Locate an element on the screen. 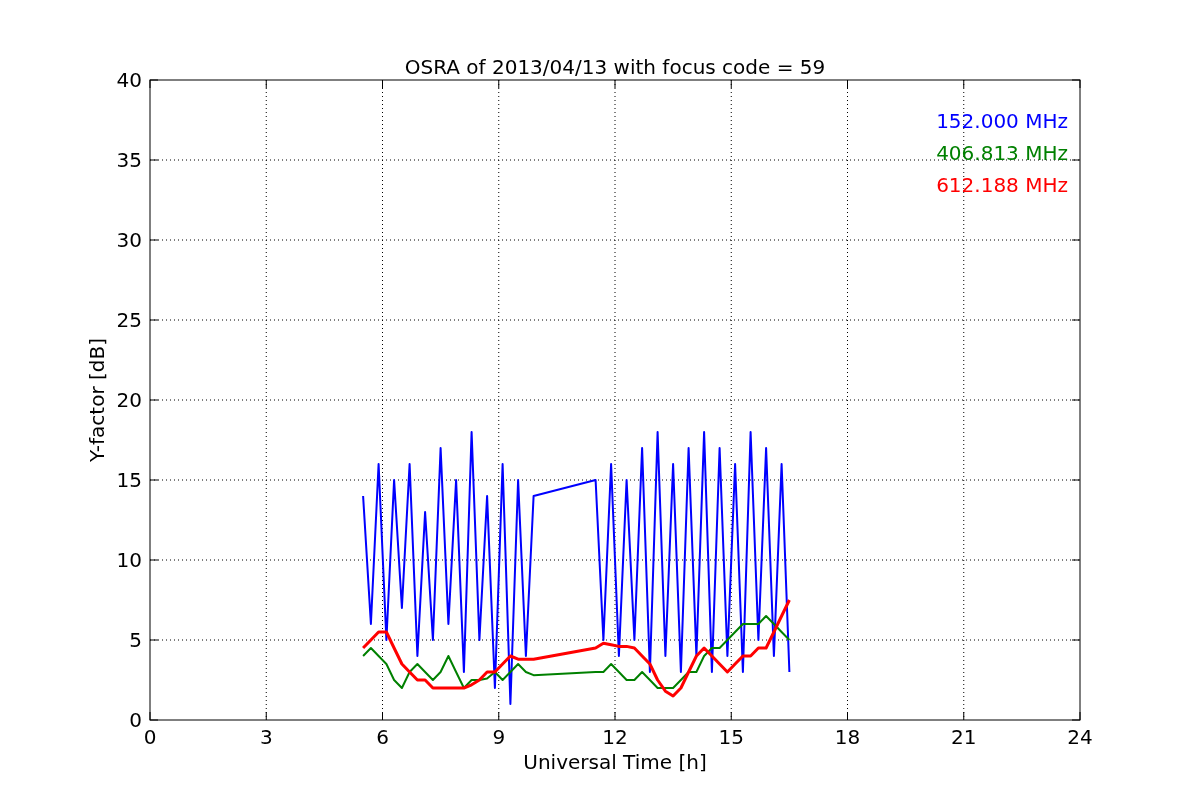 Image resolution: width=1200 pixels, height=800 pixels. x-tick-label: 18 is located at coordinates (847, 737).